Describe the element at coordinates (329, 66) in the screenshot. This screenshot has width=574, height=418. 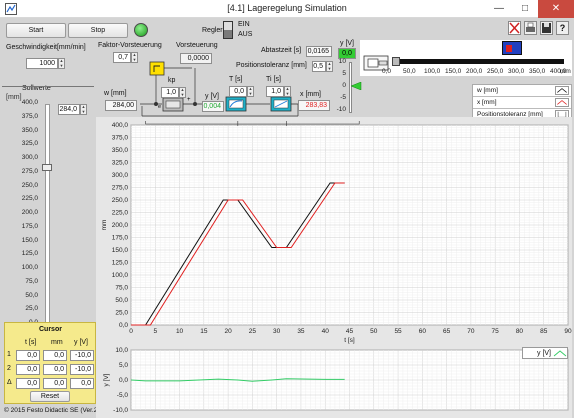
I see `pos-tol-spinner: ▲ ▼` at that location.